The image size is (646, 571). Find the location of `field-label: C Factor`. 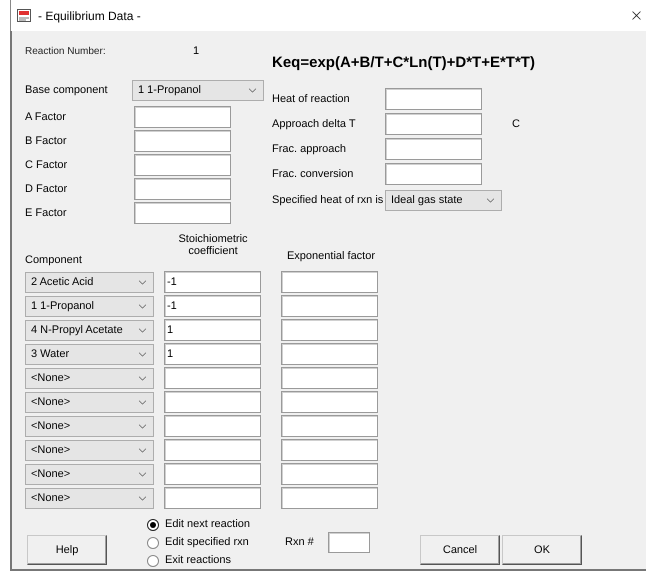

field-label: C Factor is located at coordinates (46, 165).